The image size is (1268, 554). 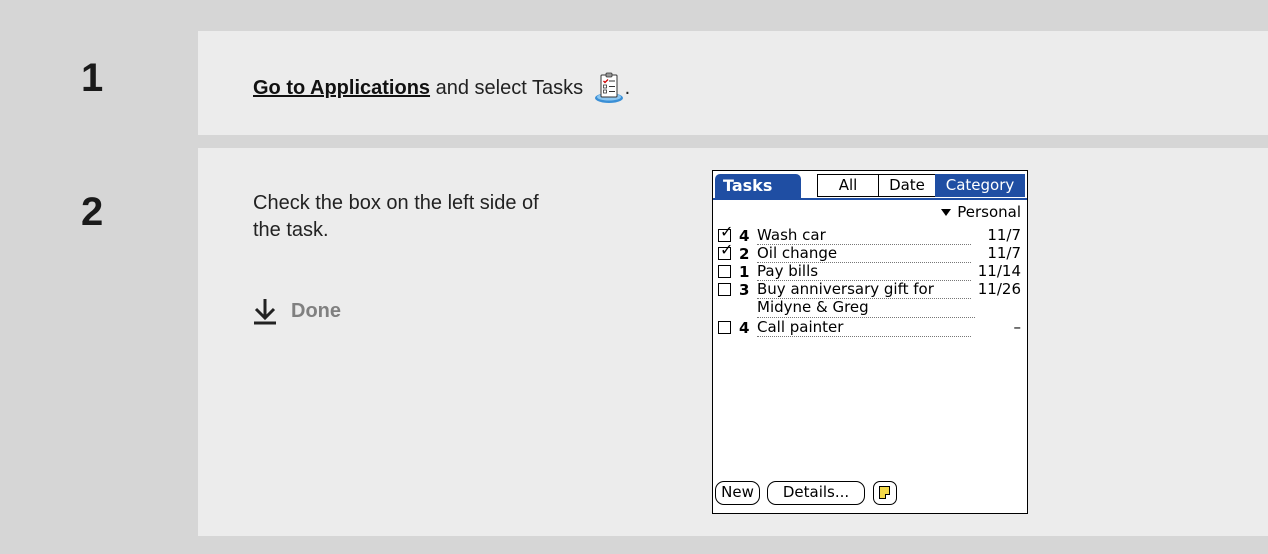 I want to click on tasks-app-icon, so click(x=609, y=88).